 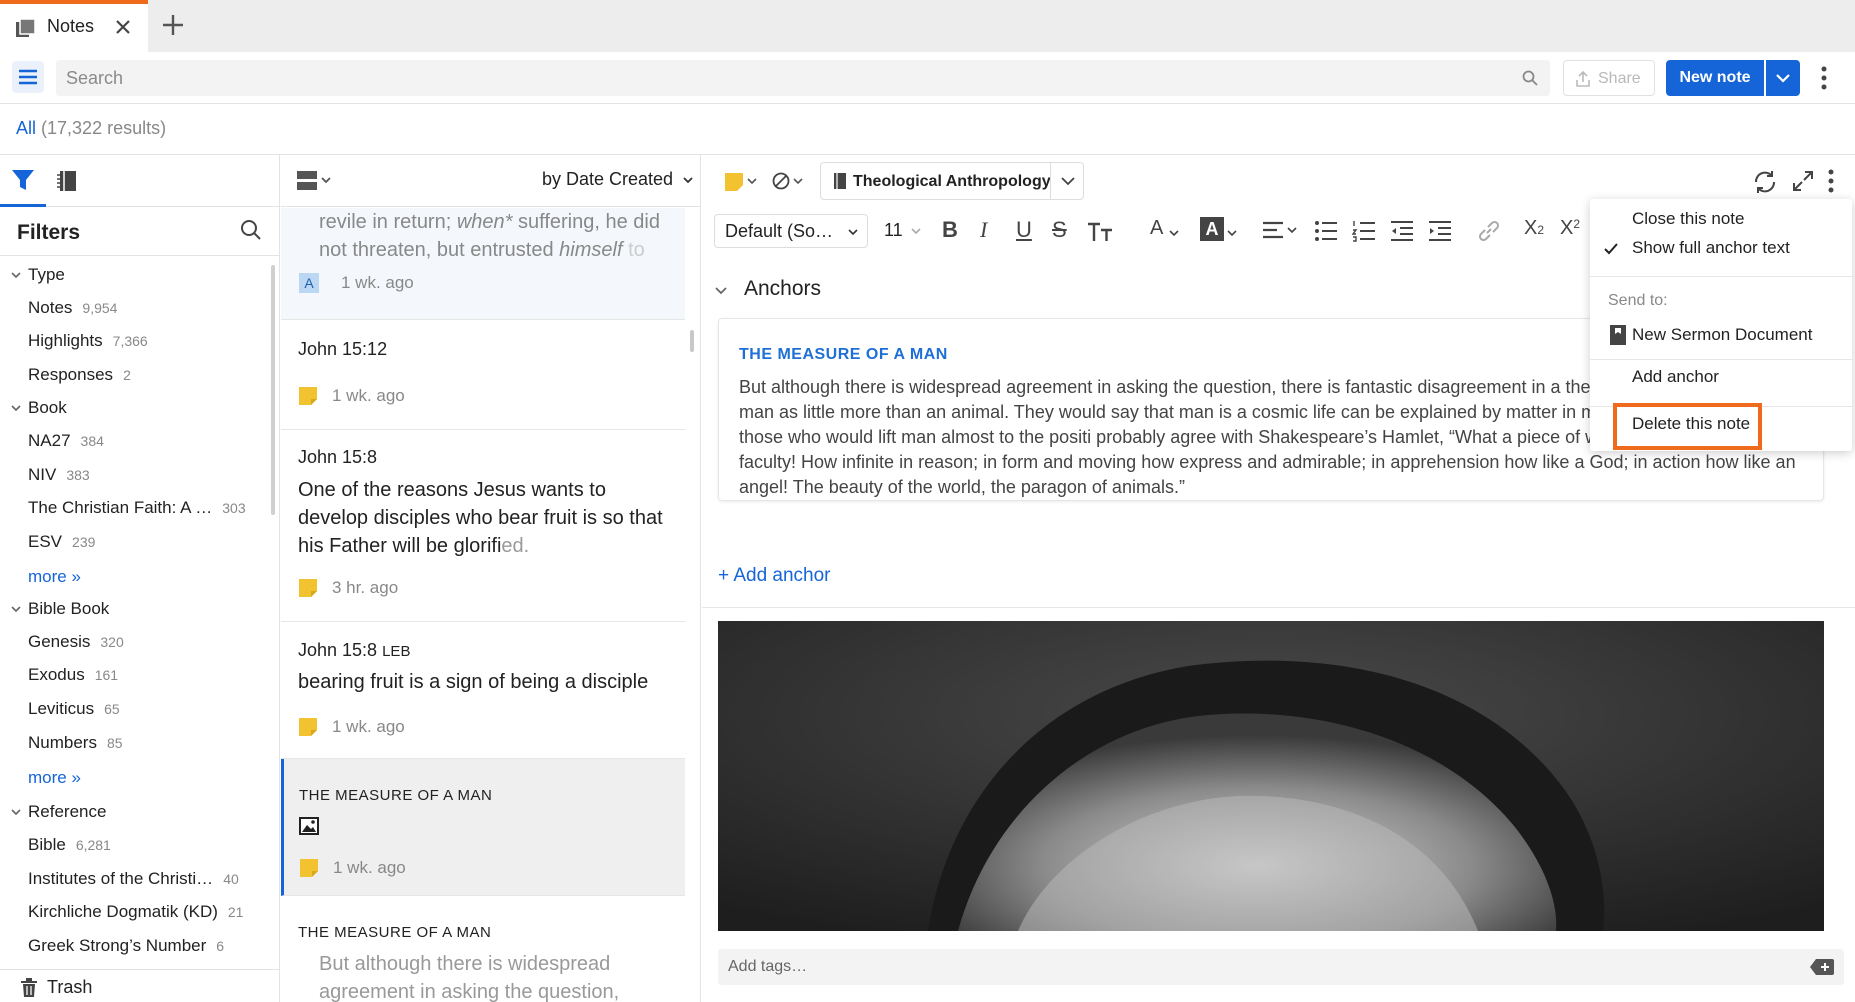 I want to click on notebook-dropdown, so click(x=1067, y=181).